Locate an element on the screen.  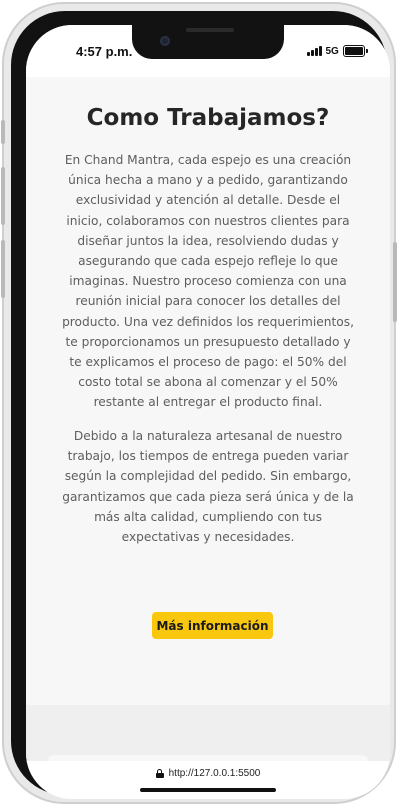
signal-icon is located at coordinates (314, 51).